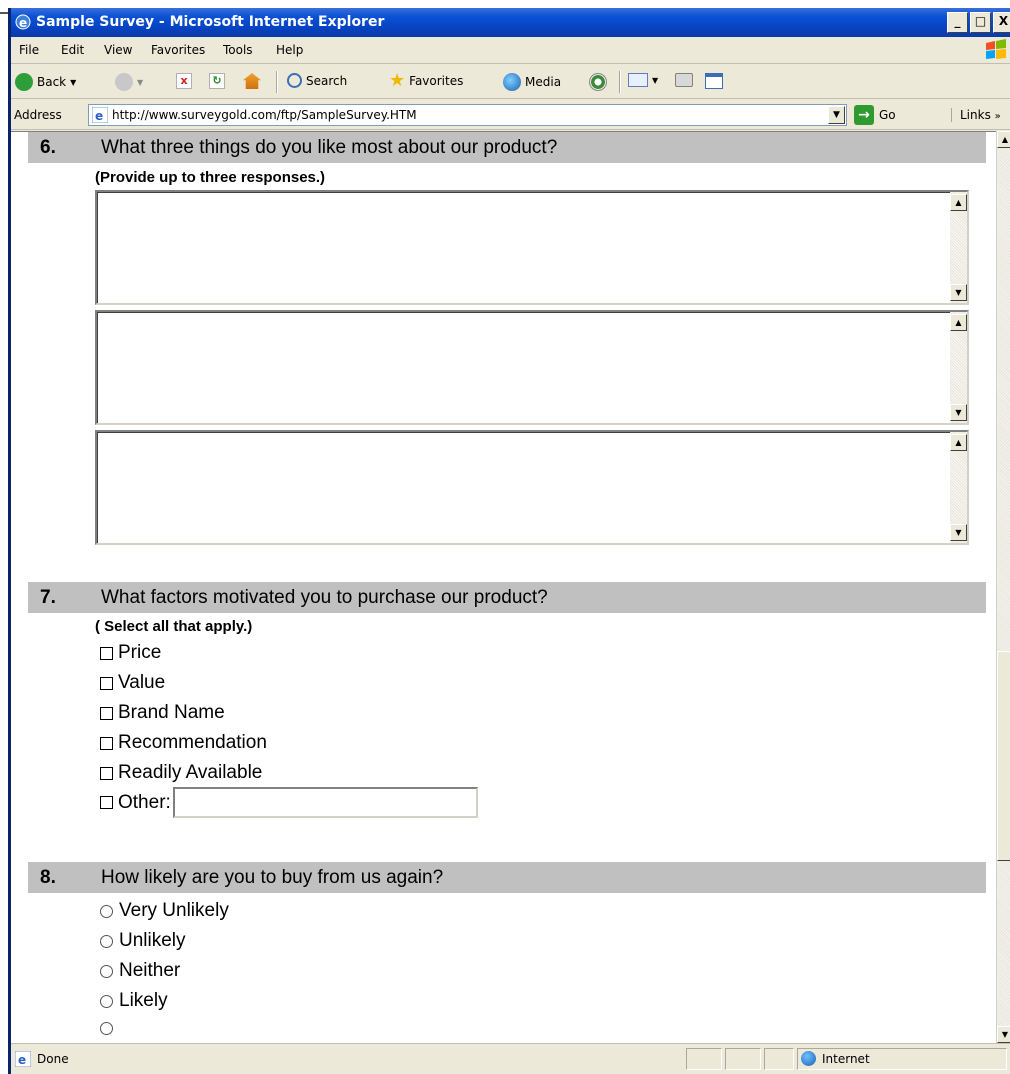 The height and width of the screenshot is (1074, 1010). I want to click on checkbox-option-value: Value, so click(132, 683).